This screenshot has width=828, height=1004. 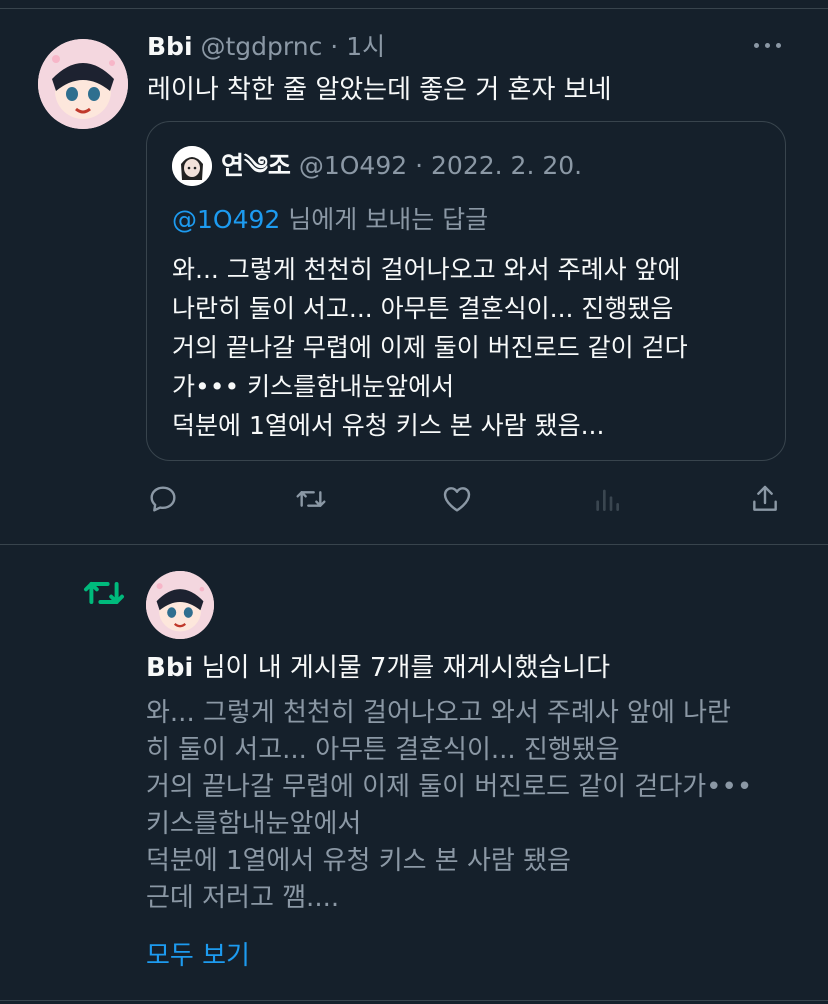 I want to click on tweet-actions, so click(x=414, y=499).